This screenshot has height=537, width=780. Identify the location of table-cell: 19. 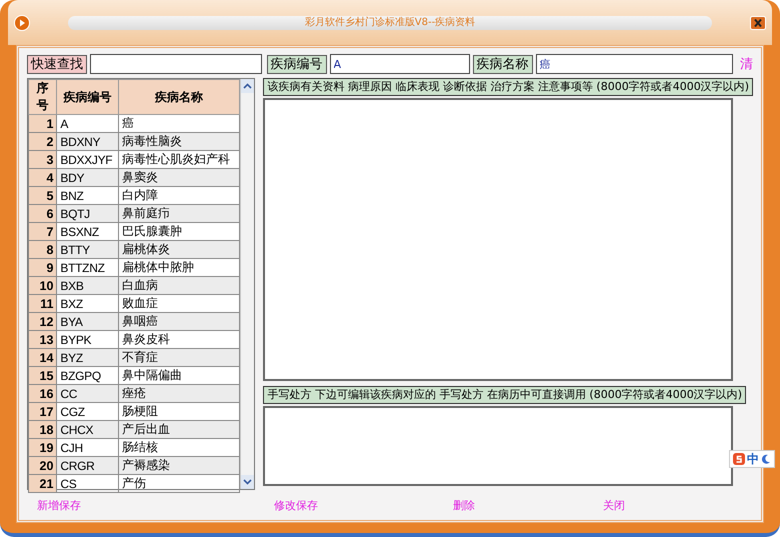
(42, 447).